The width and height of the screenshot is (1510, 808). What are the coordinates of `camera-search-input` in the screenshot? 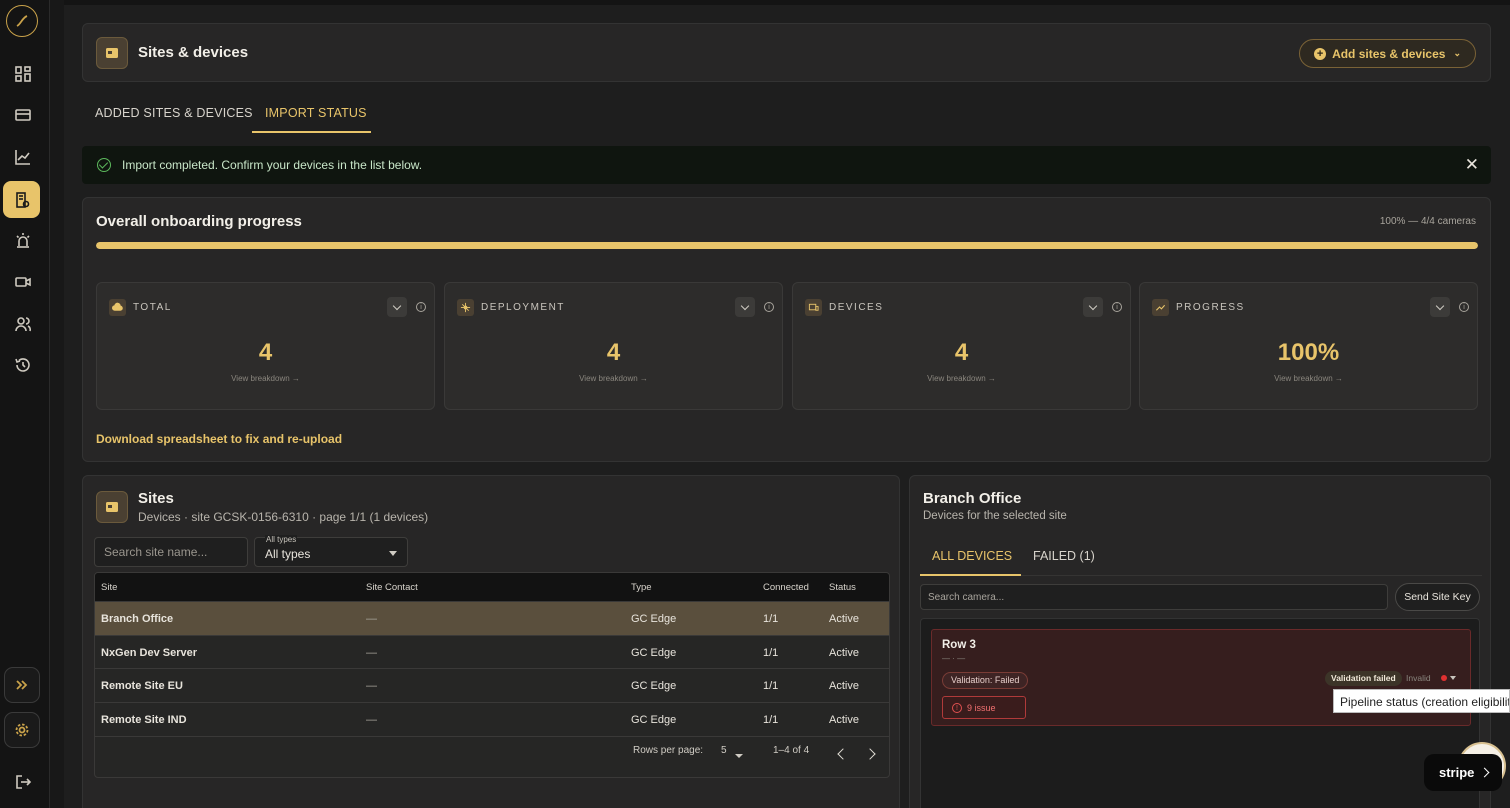 It's located at (1154, 597).